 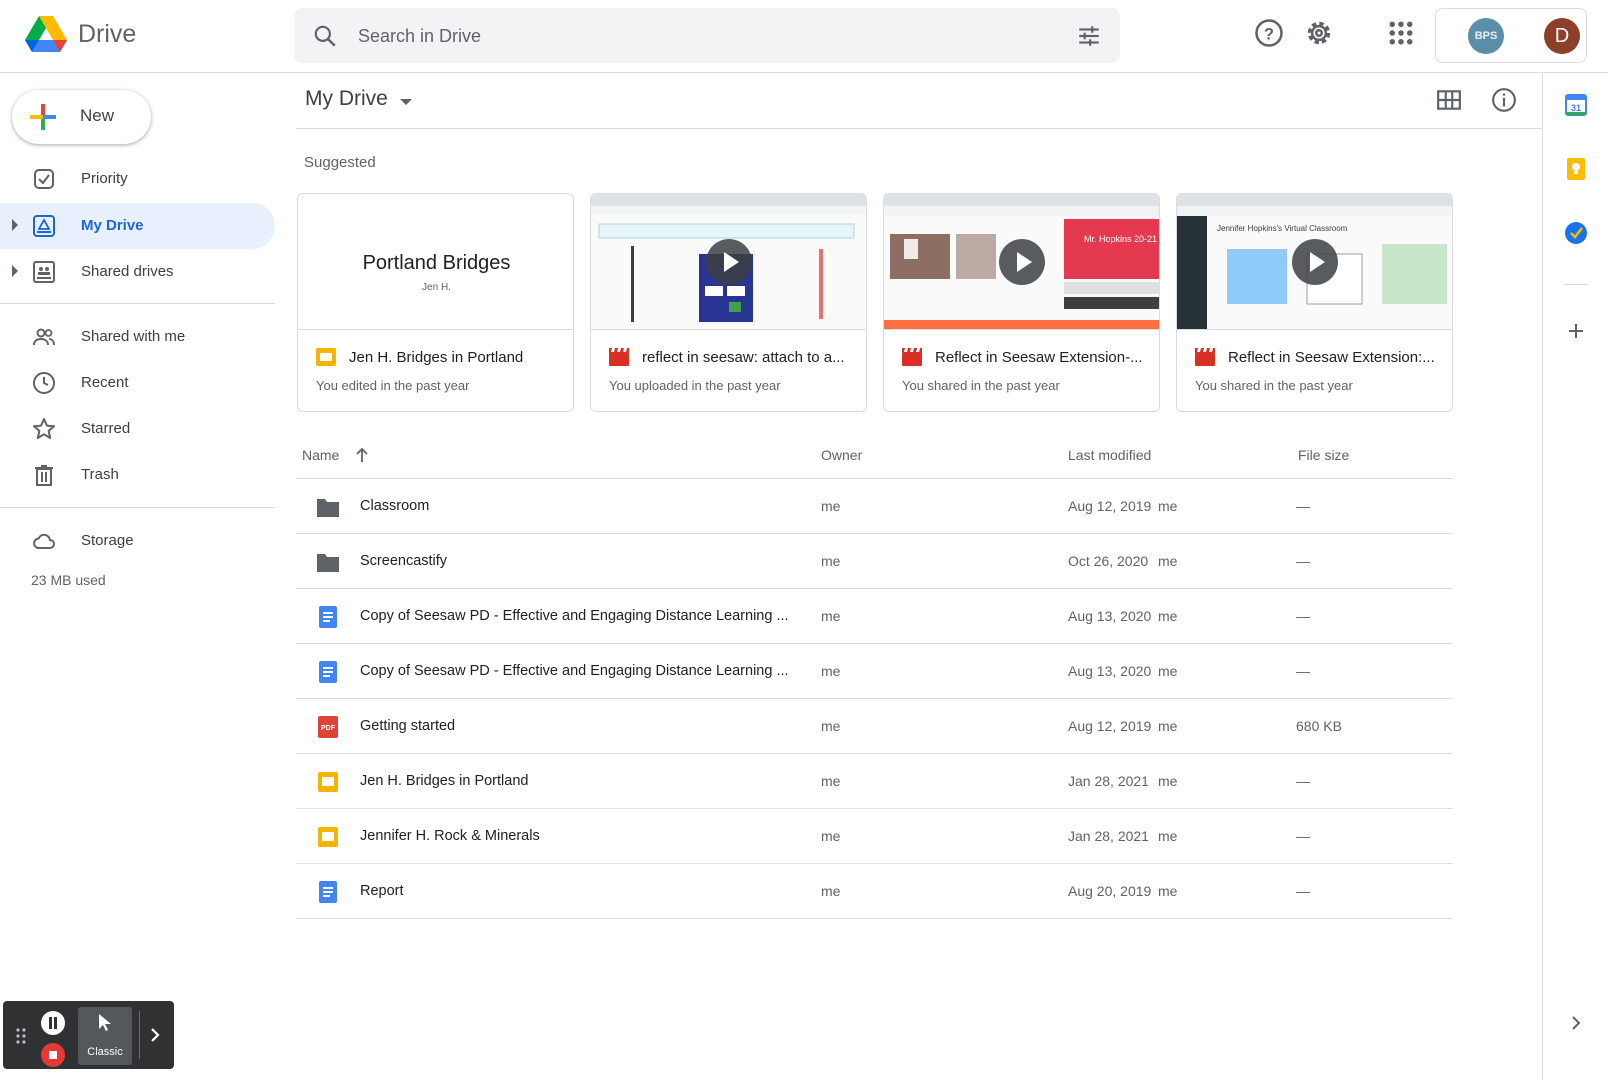 I want to click on search-bar, so click(x=707, y=35).